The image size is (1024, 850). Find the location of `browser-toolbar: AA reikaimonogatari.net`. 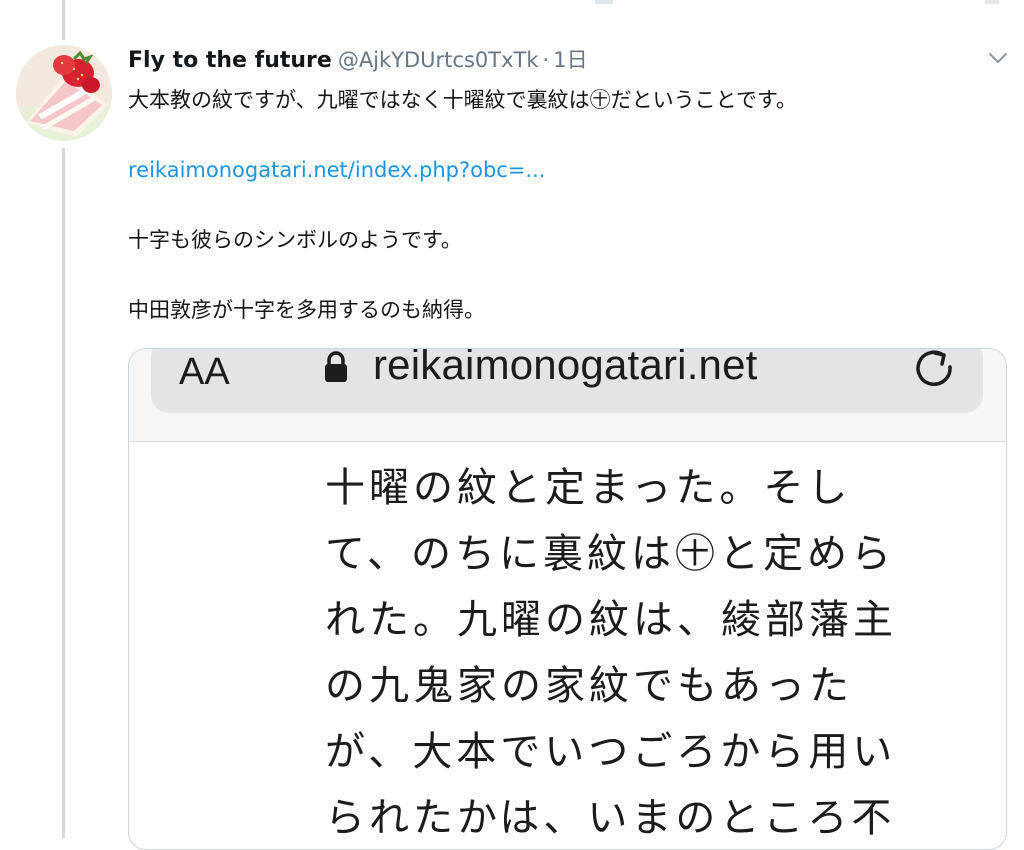

browser-toolbar: AA reikaimonogatari.net is located at coordinates (567, 395).